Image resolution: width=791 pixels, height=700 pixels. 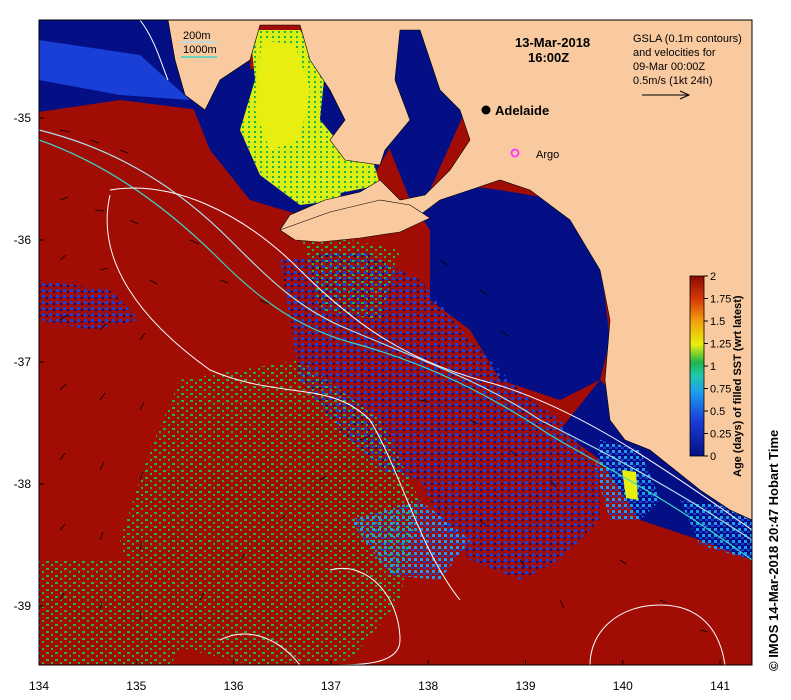 What do you see at coordinates (136, 686) in the screenshot?
I see `x-tick-label: 135` at bounding box center [136, 686].